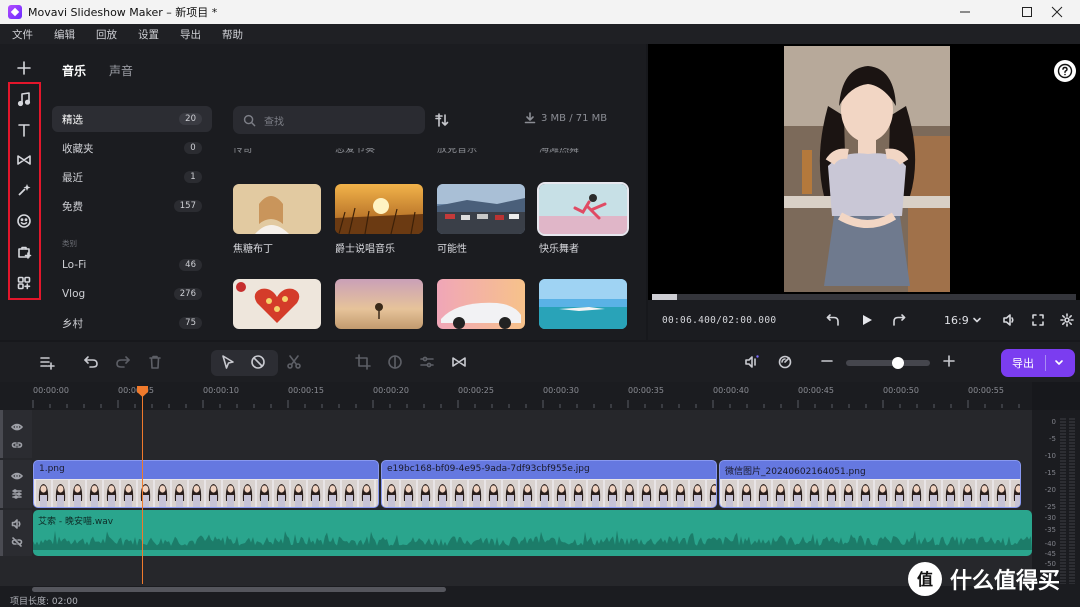 This screenshot has height=607, width=1080. Describe the element at coordinates (1005, 581) in the screenshot. I see `watermark-text: 什么值得买` at that location.